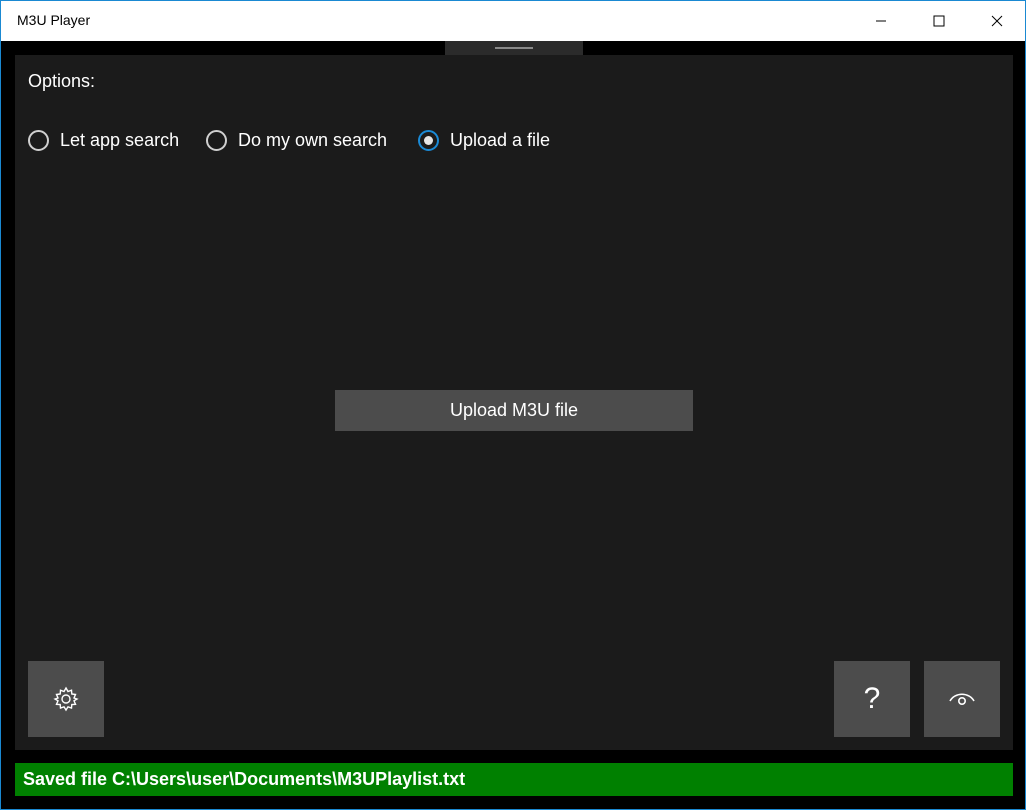 The height and width of the screenshot is (810, 1026). Describe the element at coordinates (500, 139) in the screenshot. I see `radio-label: Upload a file` at that location.